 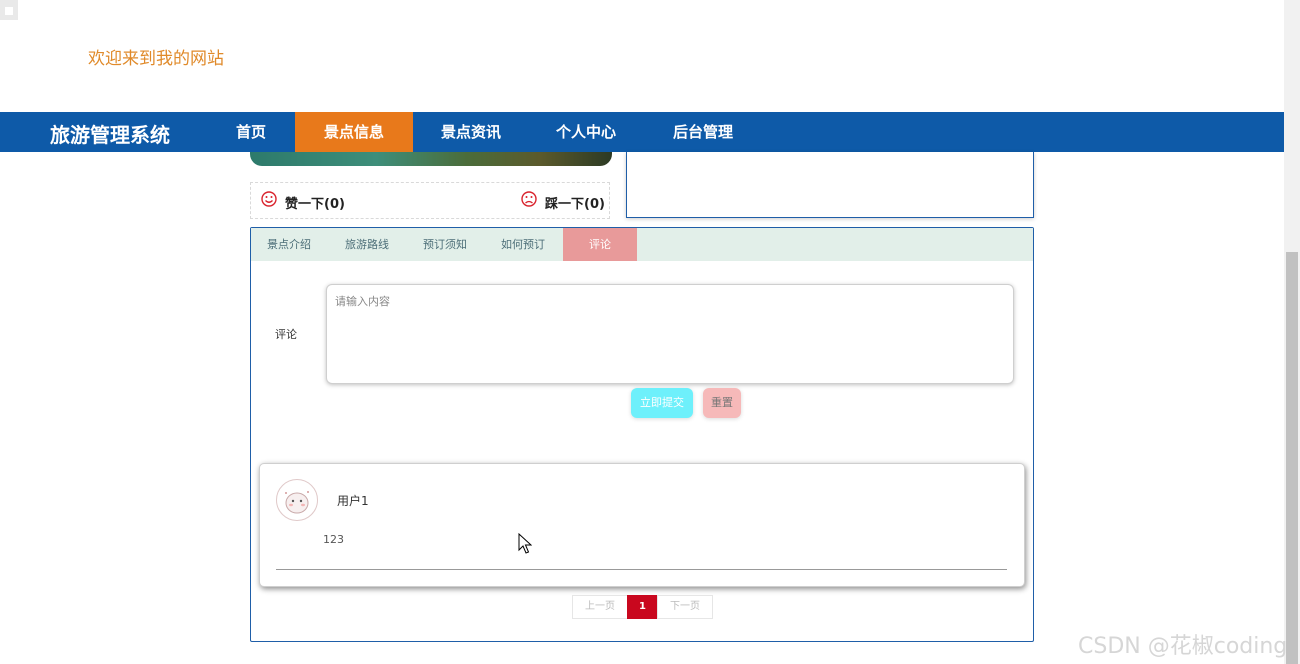 I want to click on welcome-text: 欢迎来到我的网站, so click(x=156, y=59).